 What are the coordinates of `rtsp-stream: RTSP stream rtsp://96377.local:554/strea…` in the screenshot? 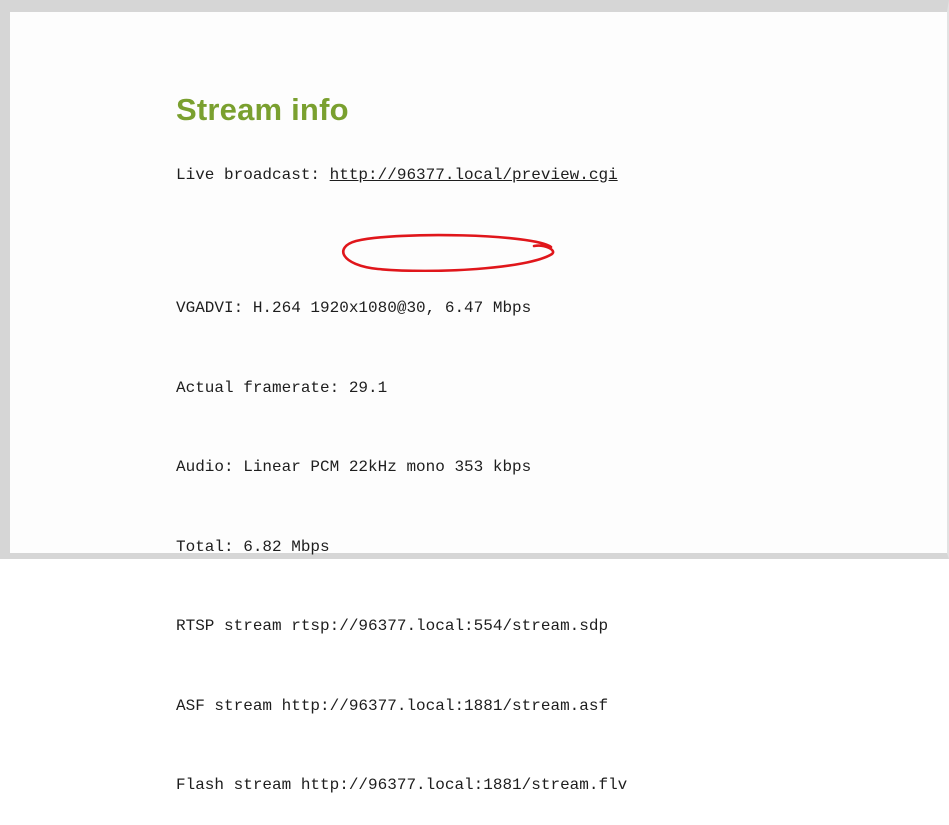 It's located at (401, 626).